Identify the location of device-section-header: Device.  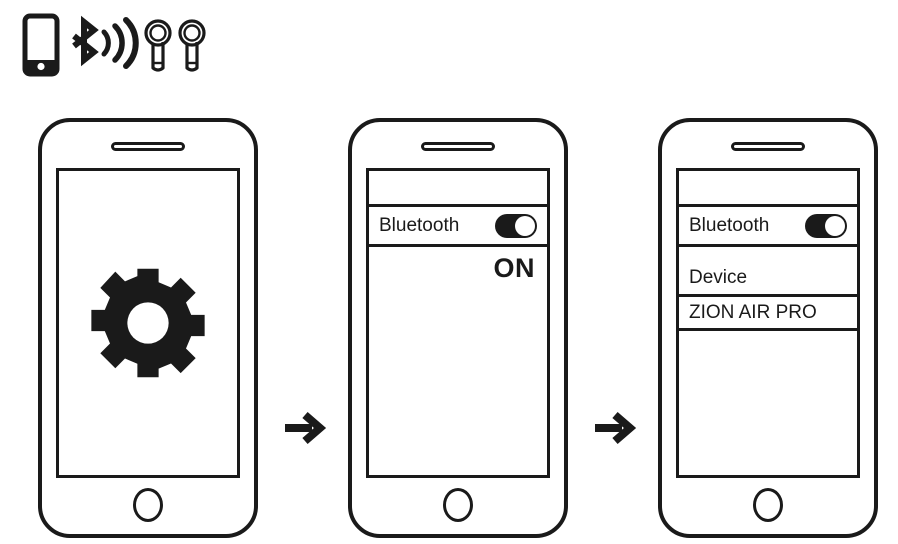
(768, 272).